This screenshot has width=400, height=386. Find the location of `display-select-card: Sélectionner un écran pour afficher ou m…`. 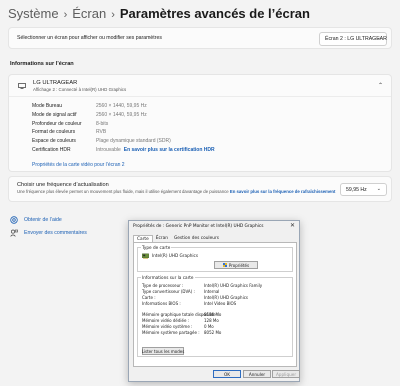

display-select-card: Sélectionner un écran pour afficher ou m… is located at coordinates (200, 38).